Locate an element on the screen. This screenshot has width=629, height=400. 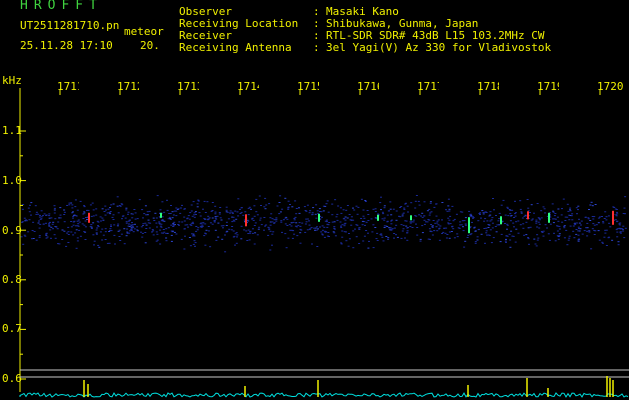
x-tick-label: 1715 is located at coordinates (308, 87).